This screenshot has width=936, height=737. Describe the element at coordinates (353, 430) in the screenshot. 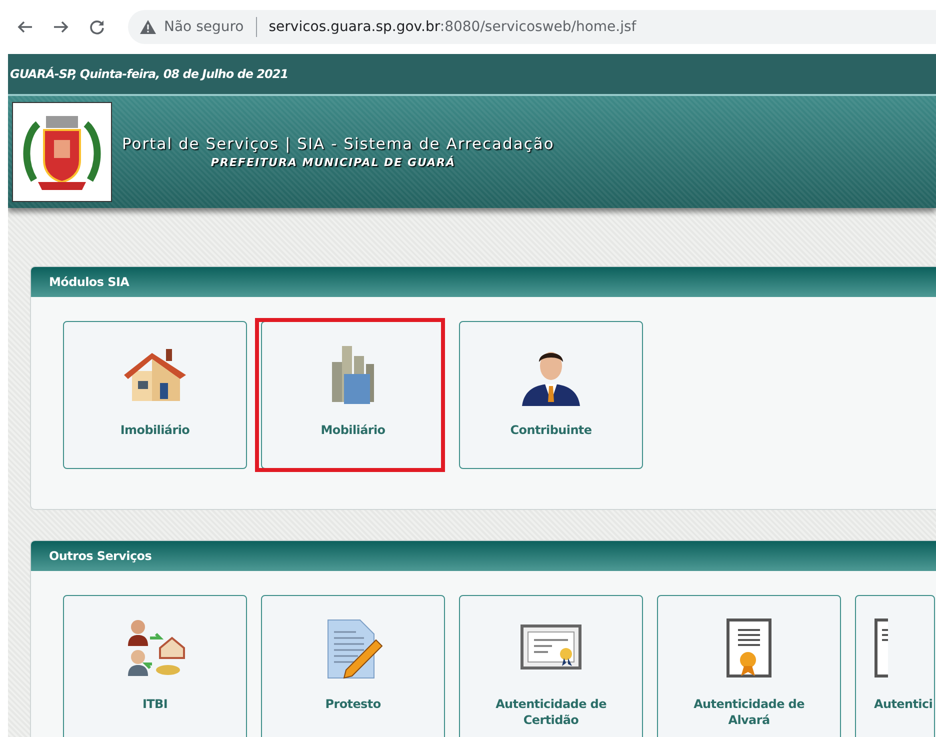

I see `tile-label: Mobiliário` at that location.